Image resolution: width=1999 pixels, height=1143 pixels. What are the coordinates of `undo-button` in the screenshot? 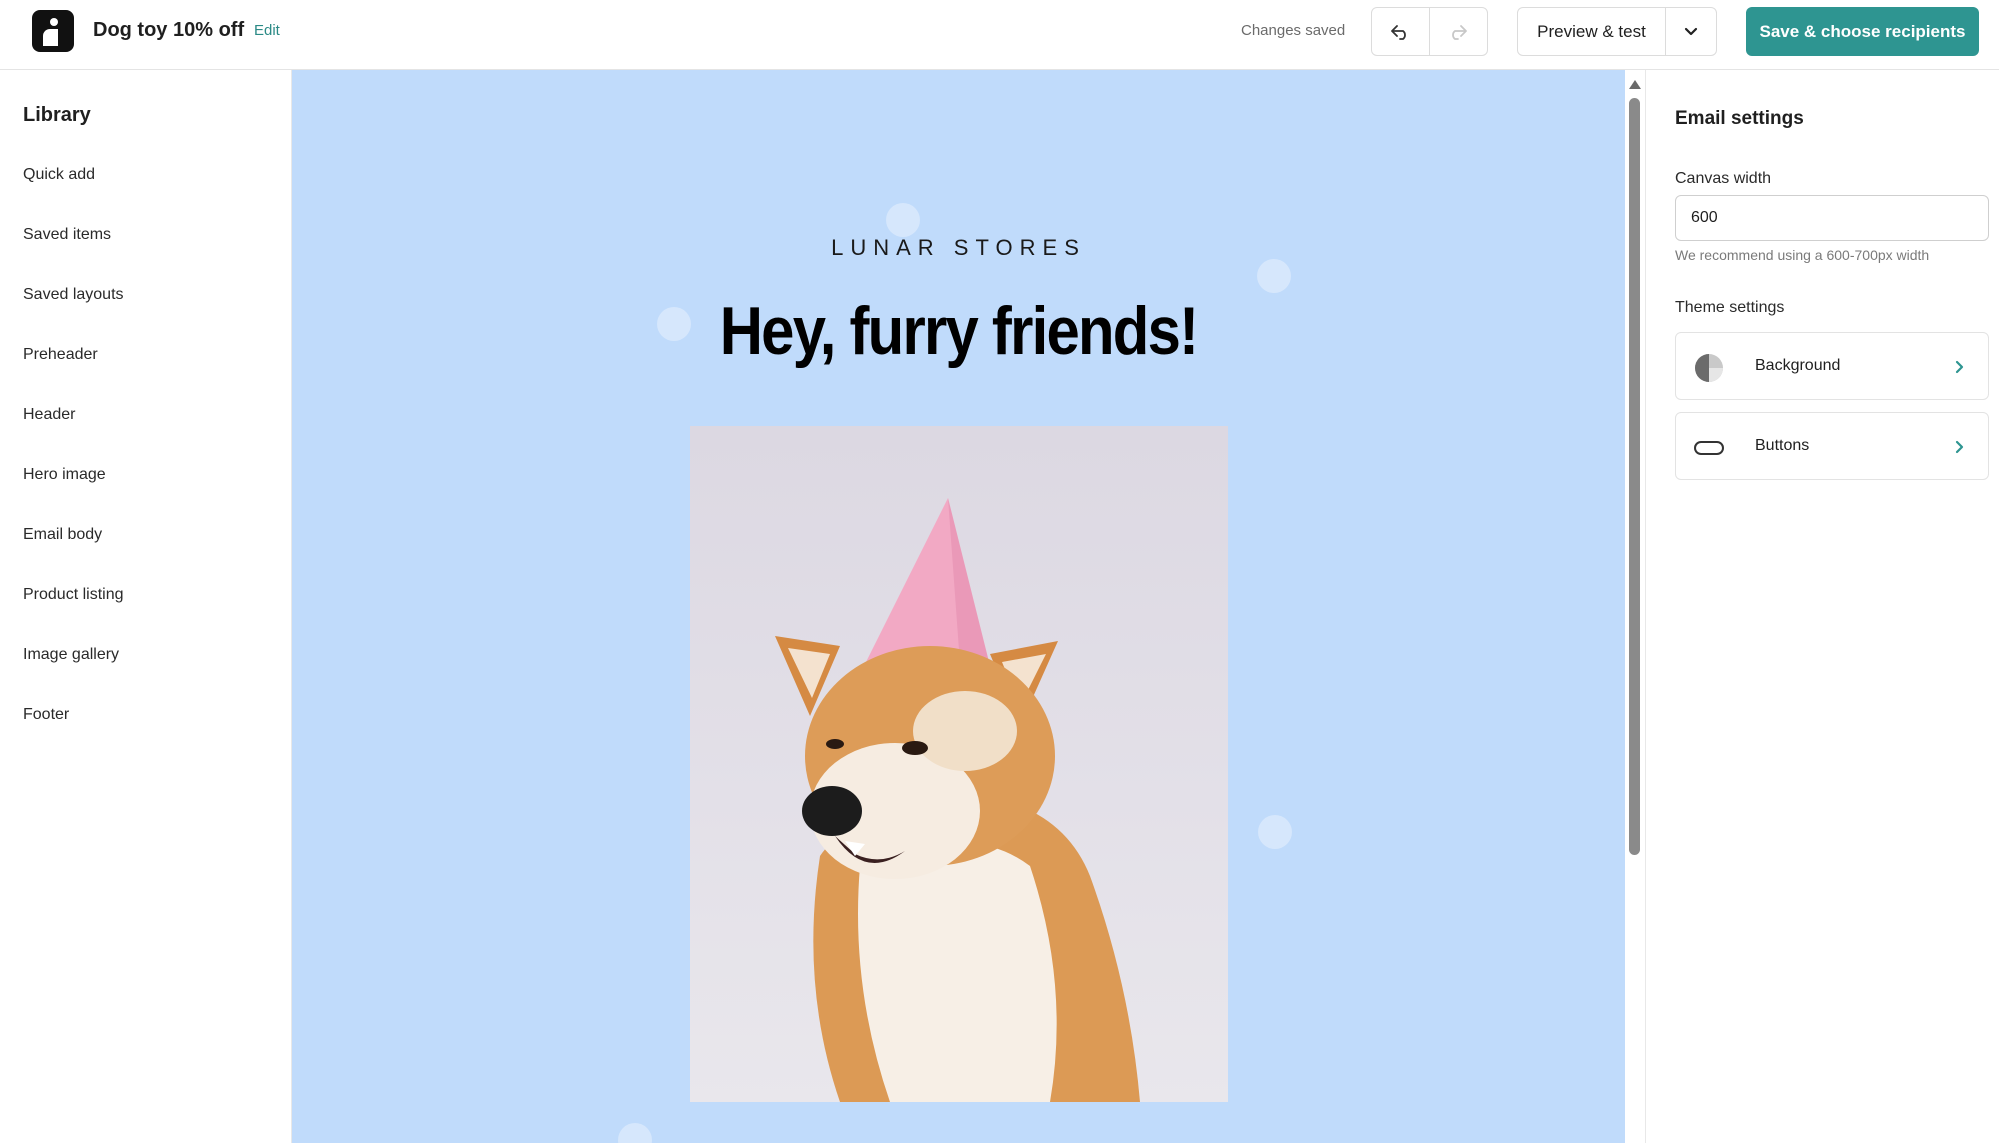 It's located at (1401, 31).